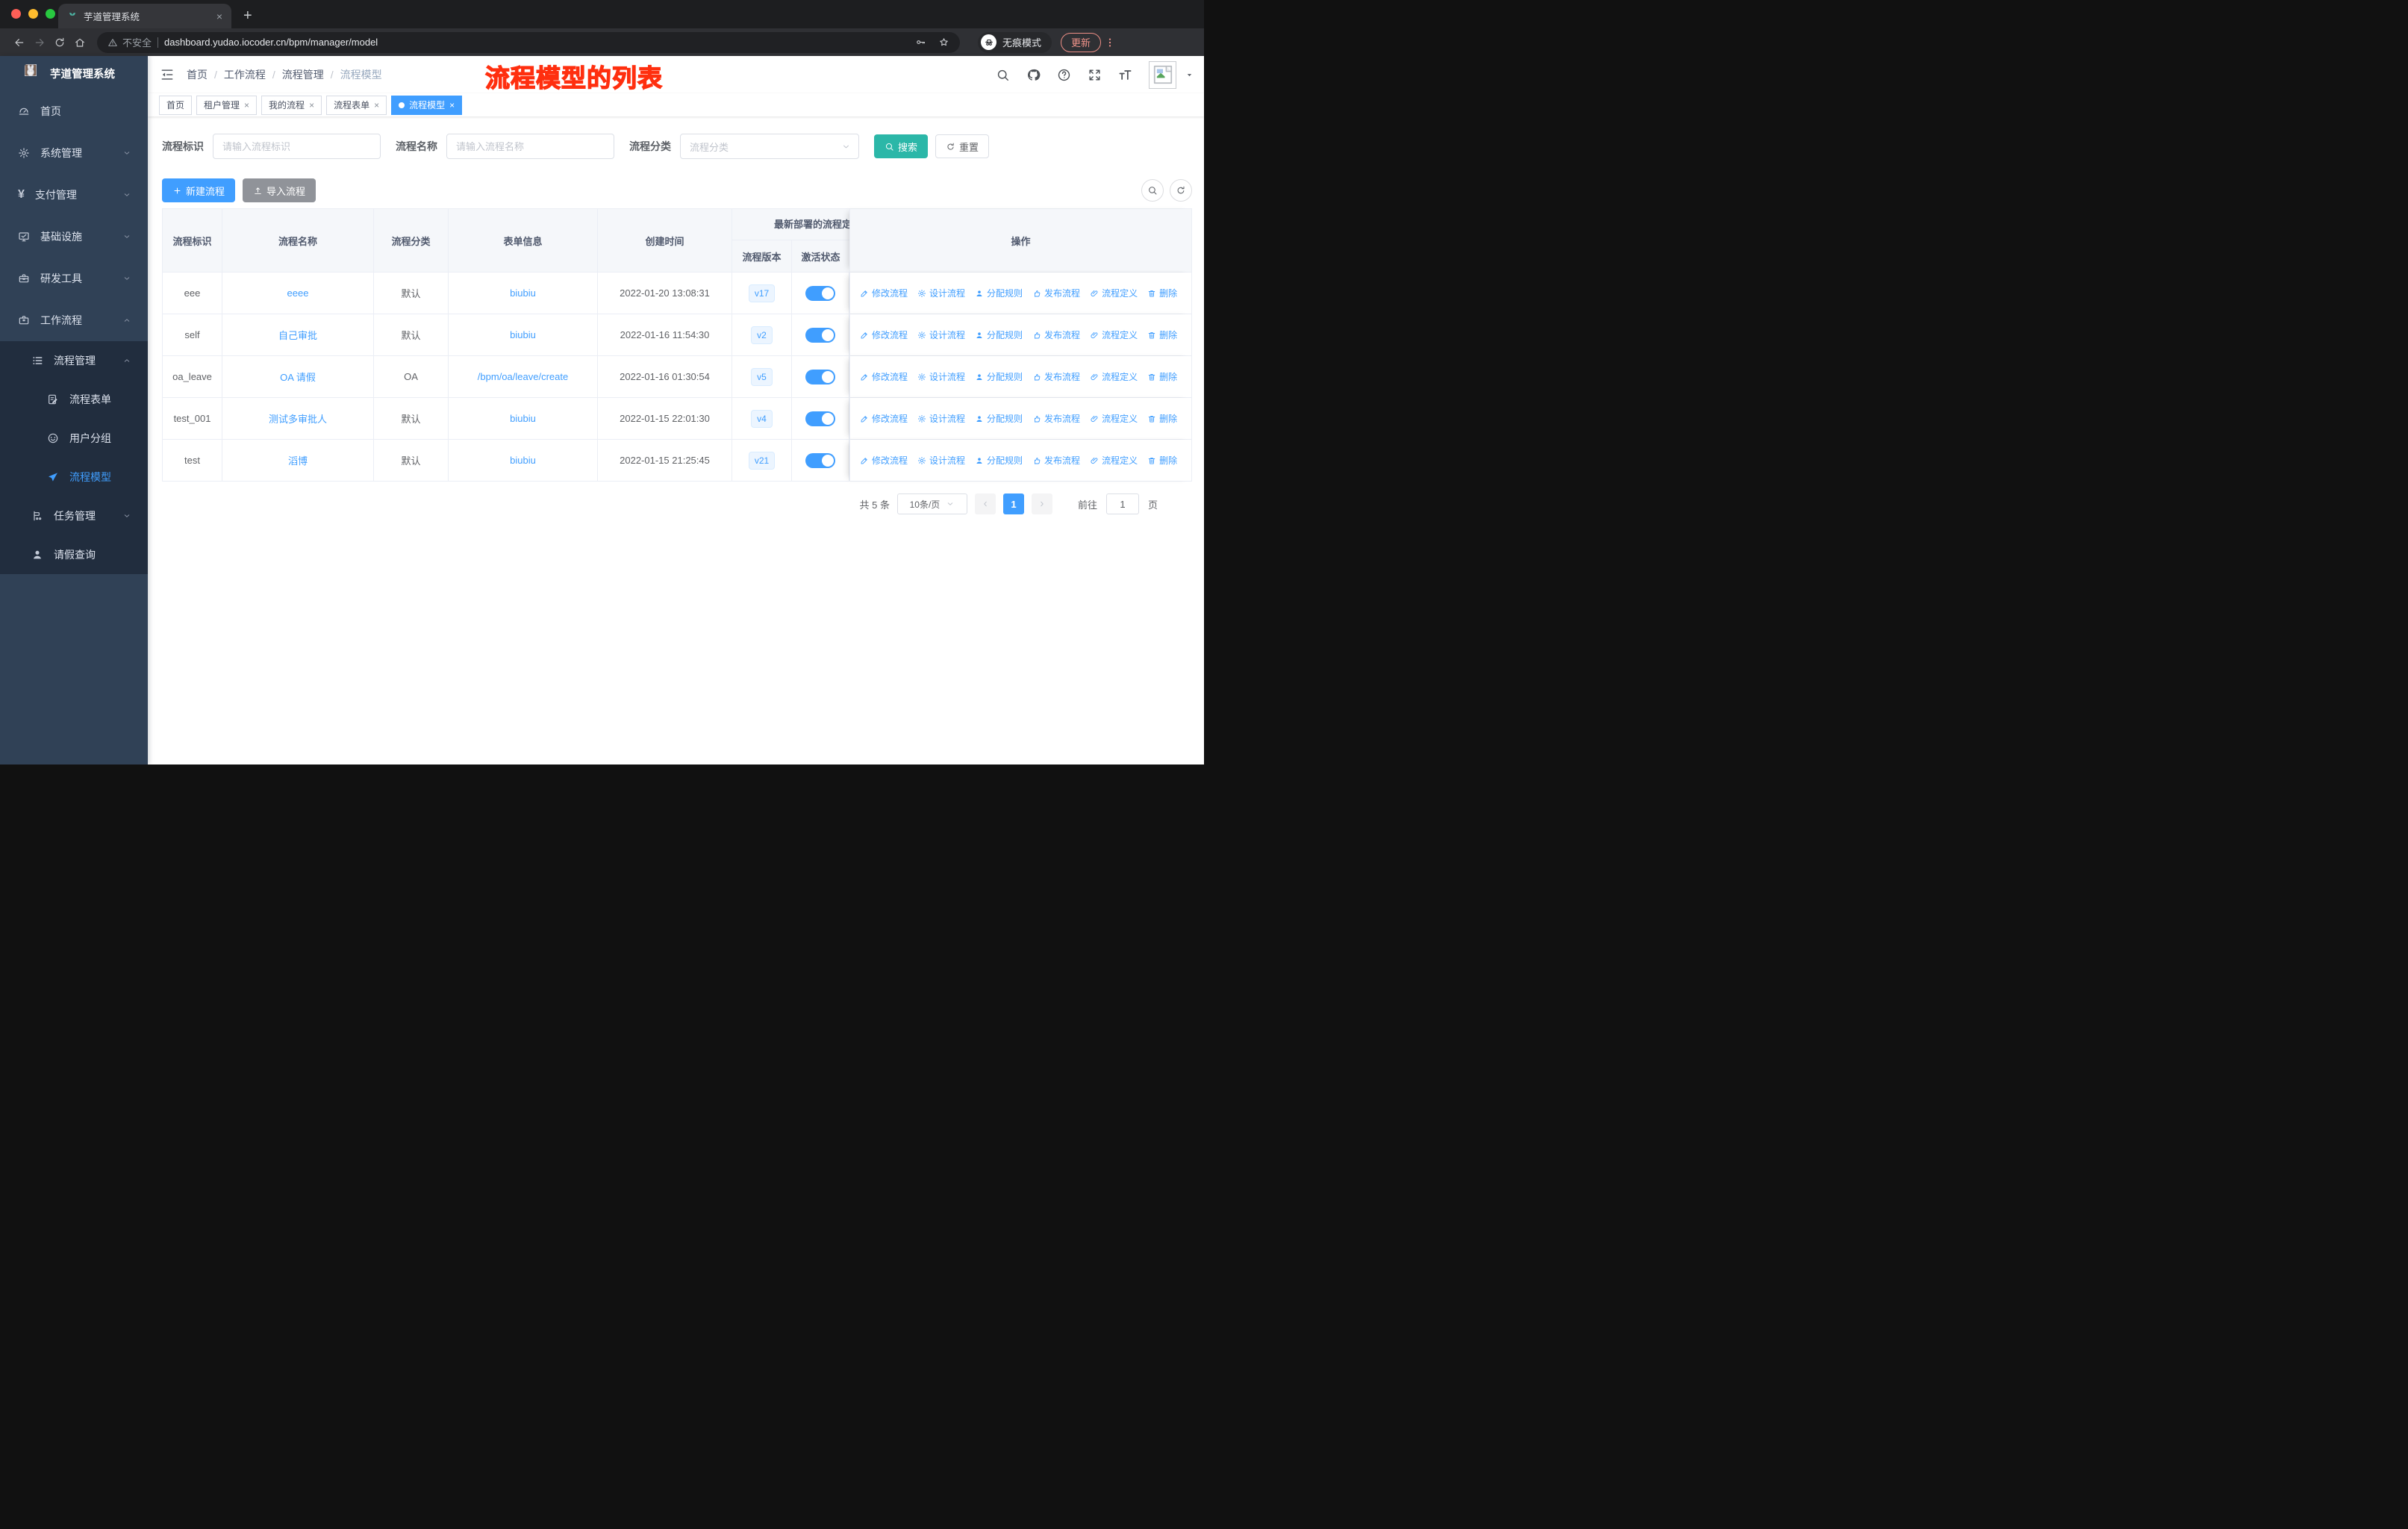  What do you see at coordinates (50, 14) in the screenshot?
I see `traffic-light-zoom` at bounding box center [50, 14].